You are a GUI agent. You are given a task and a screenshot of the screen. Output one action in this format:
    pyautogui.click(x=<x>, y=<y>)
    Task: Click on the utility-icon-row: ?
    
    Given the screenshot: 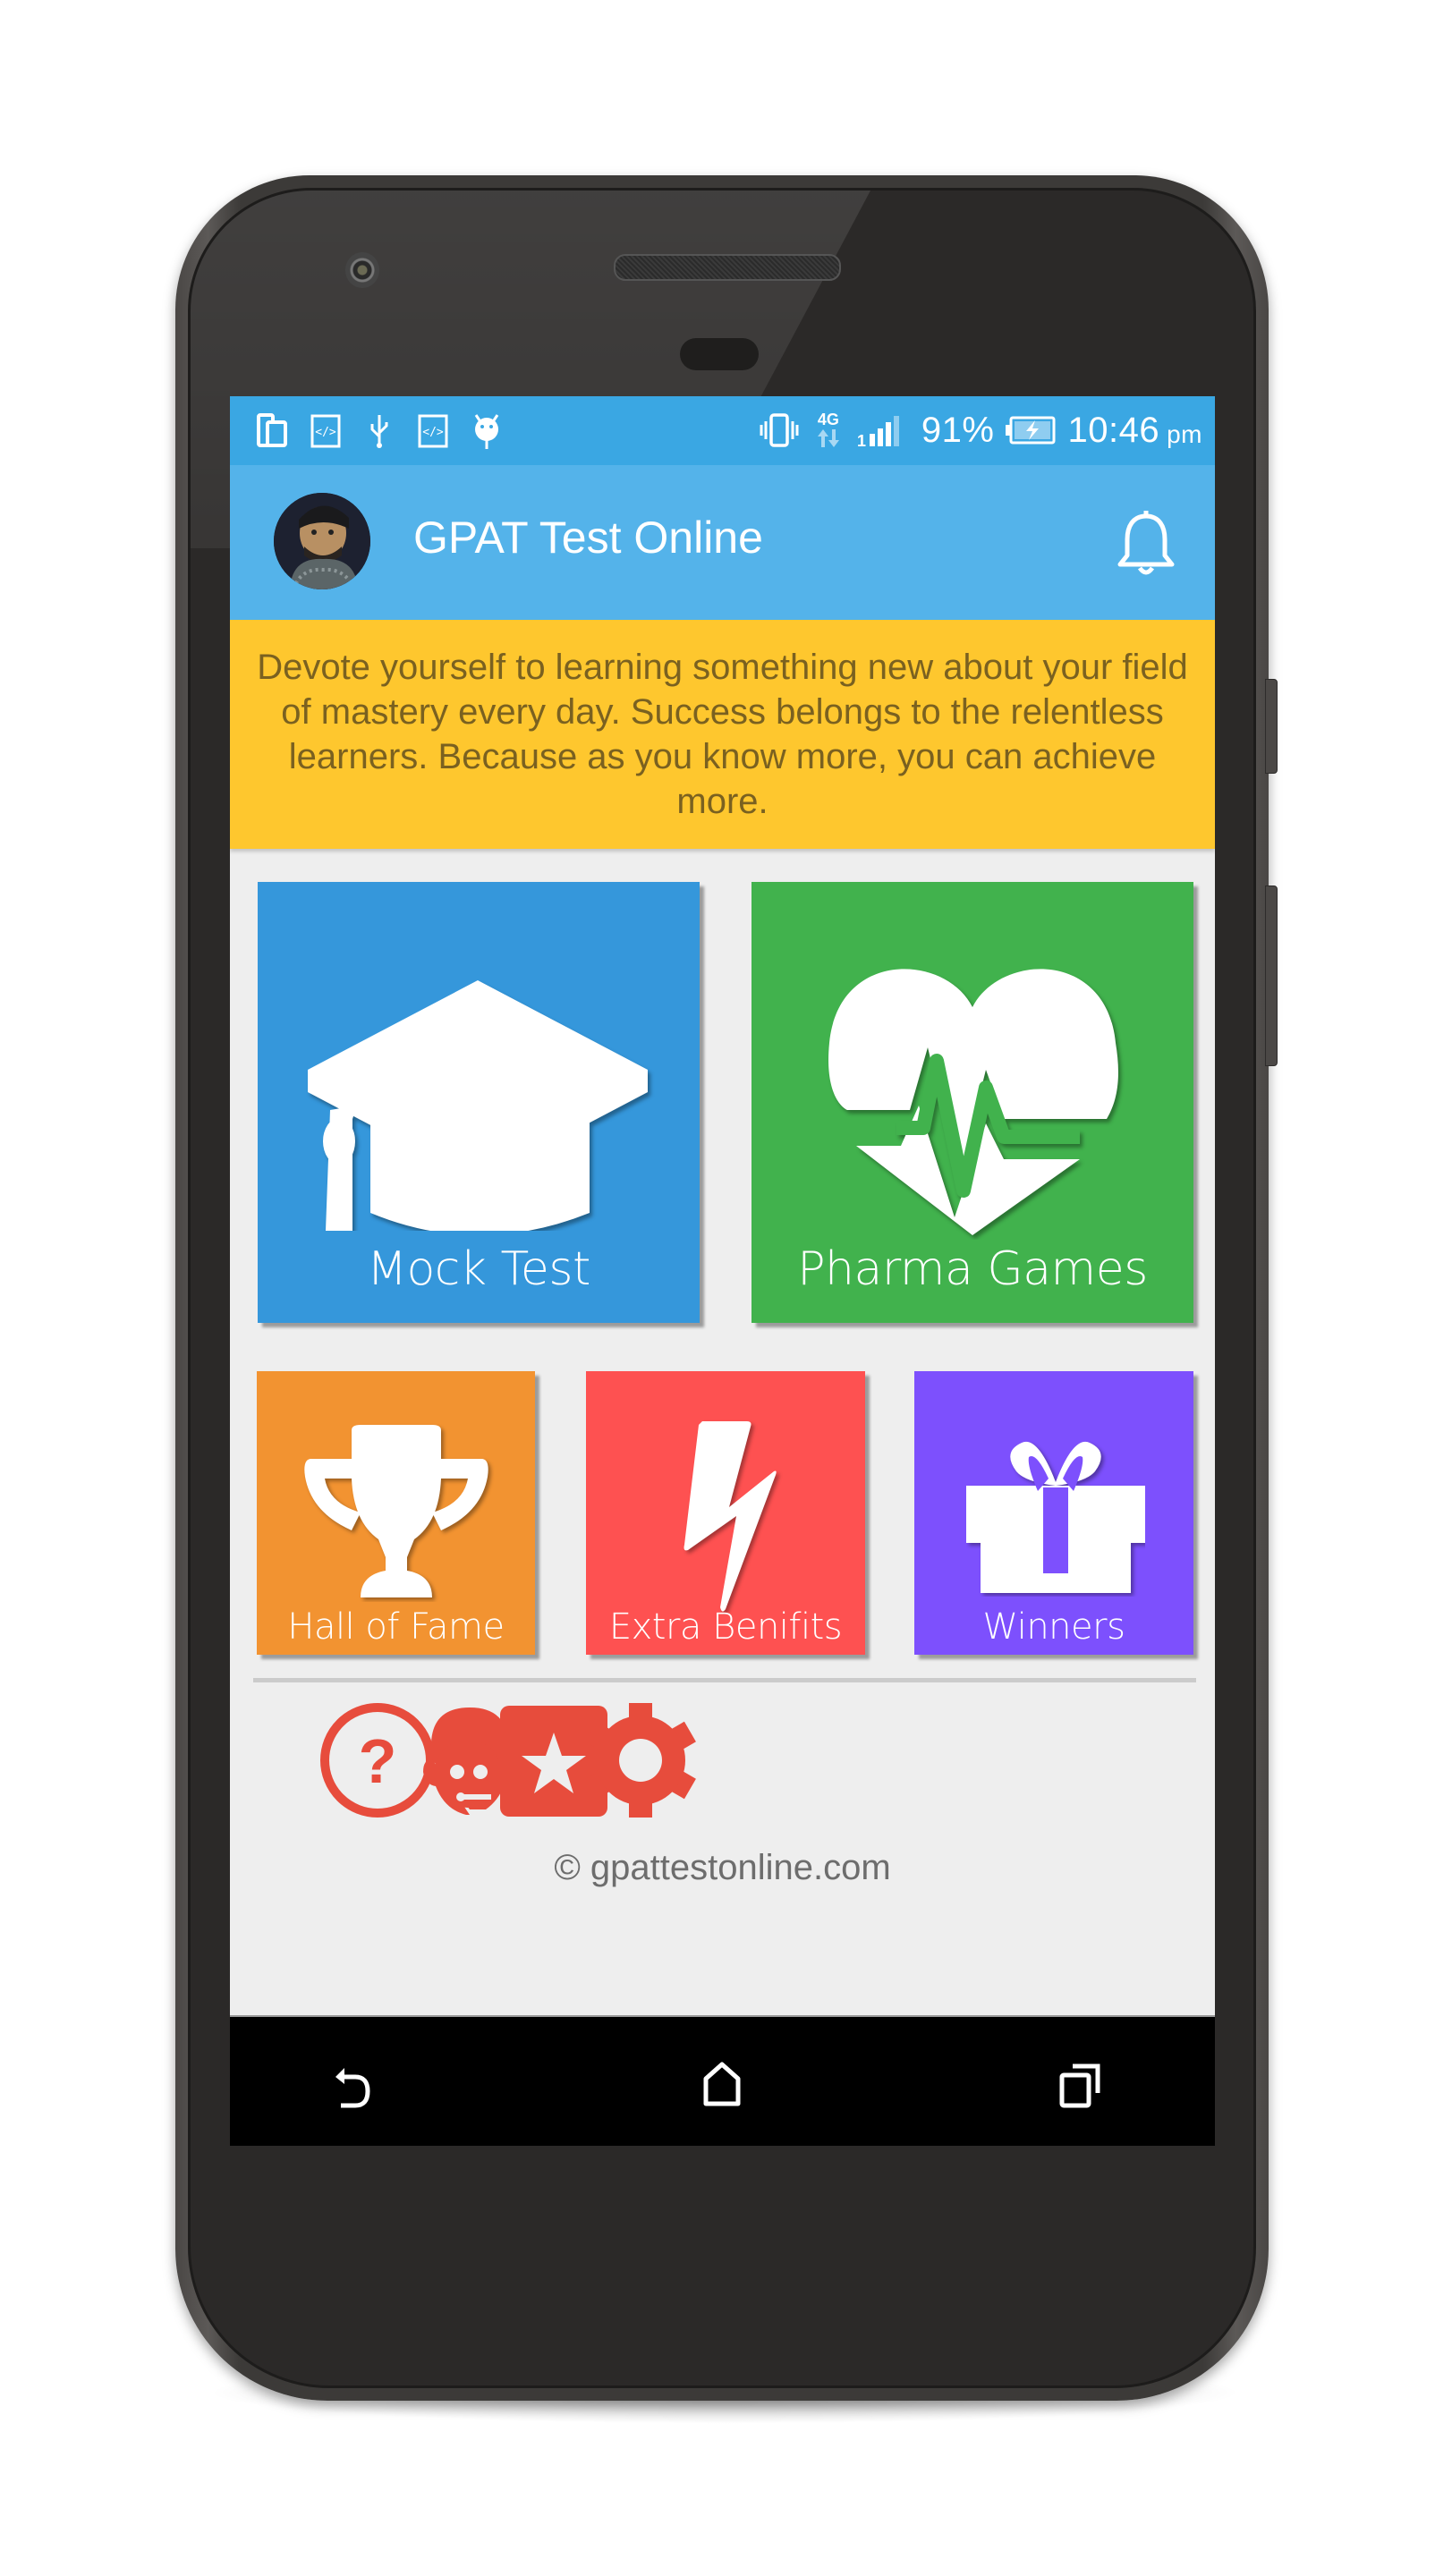 What is the action you would take?
    pyautogui.click(x=722, y=1760)
    